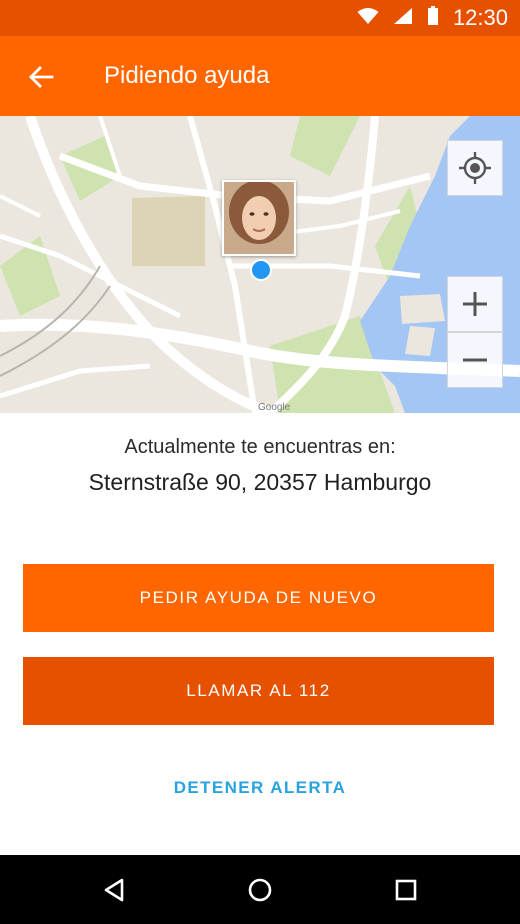 This screenshot has height=924, width=520. Describe the element at coordinates (187, 75) in the screenshot. I see `page-title: Pidiendo ayuda` at that location.